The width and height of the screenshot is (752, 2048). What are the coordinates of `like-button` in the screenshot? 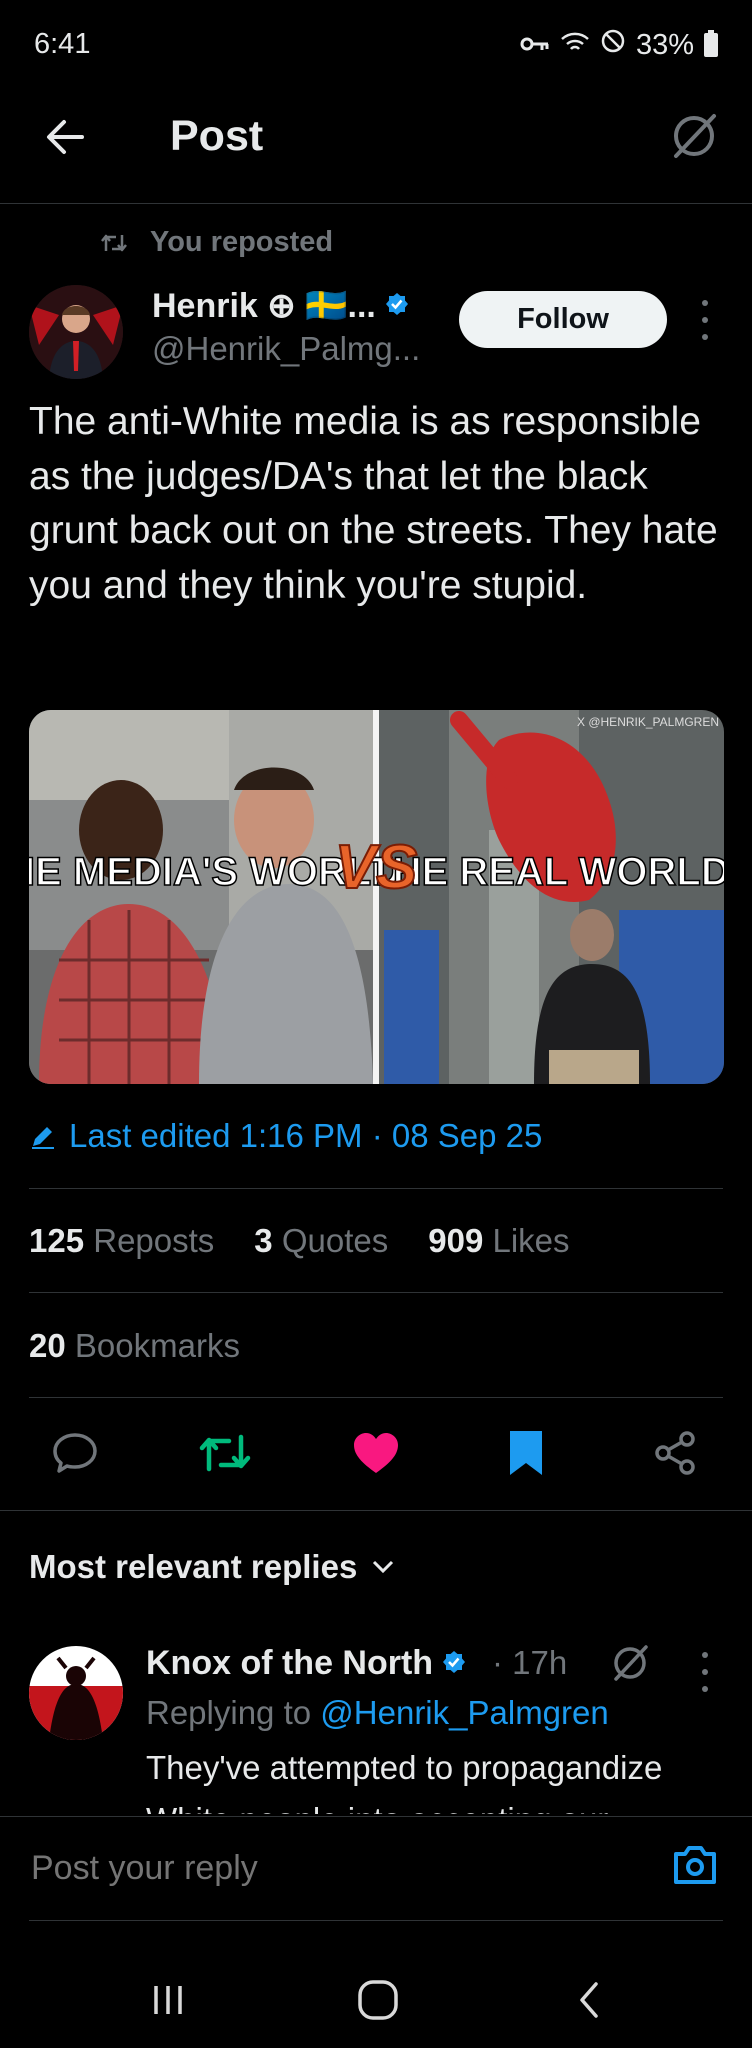 It's located at (376, 1453).